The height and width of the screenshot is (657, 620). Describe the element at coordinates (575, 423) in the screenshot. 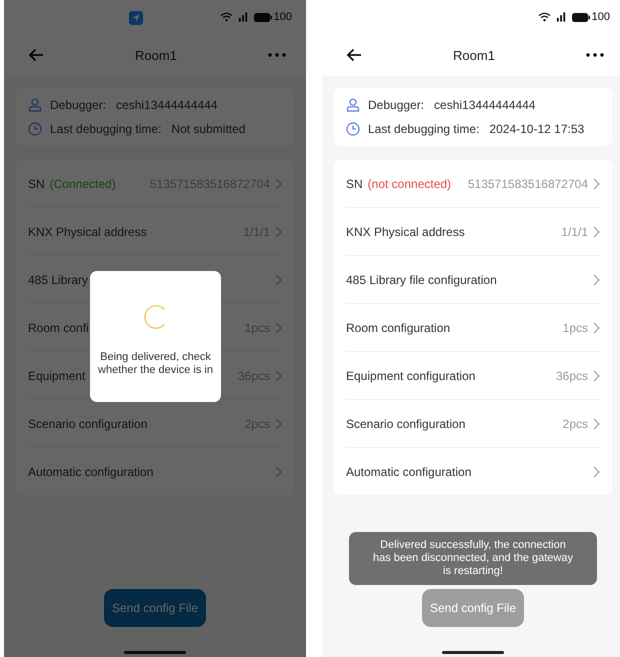

I see `row-value: 2pcs` at that location.